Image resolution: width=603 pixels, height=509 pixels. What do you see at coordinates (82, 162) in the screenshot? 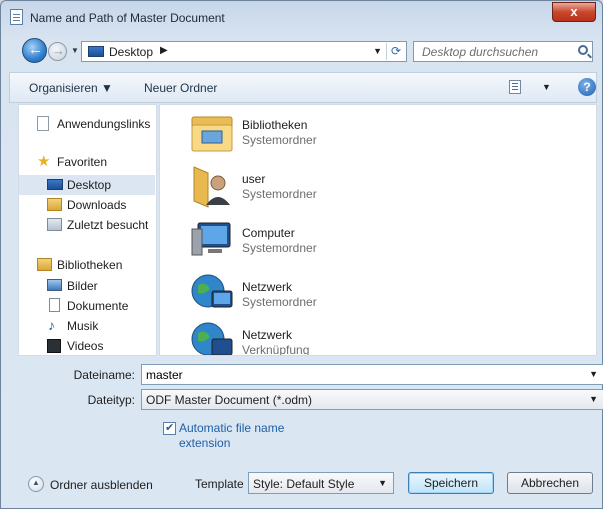
I see `nav-item-label: Favoriten` at bounding box center [82, 162].